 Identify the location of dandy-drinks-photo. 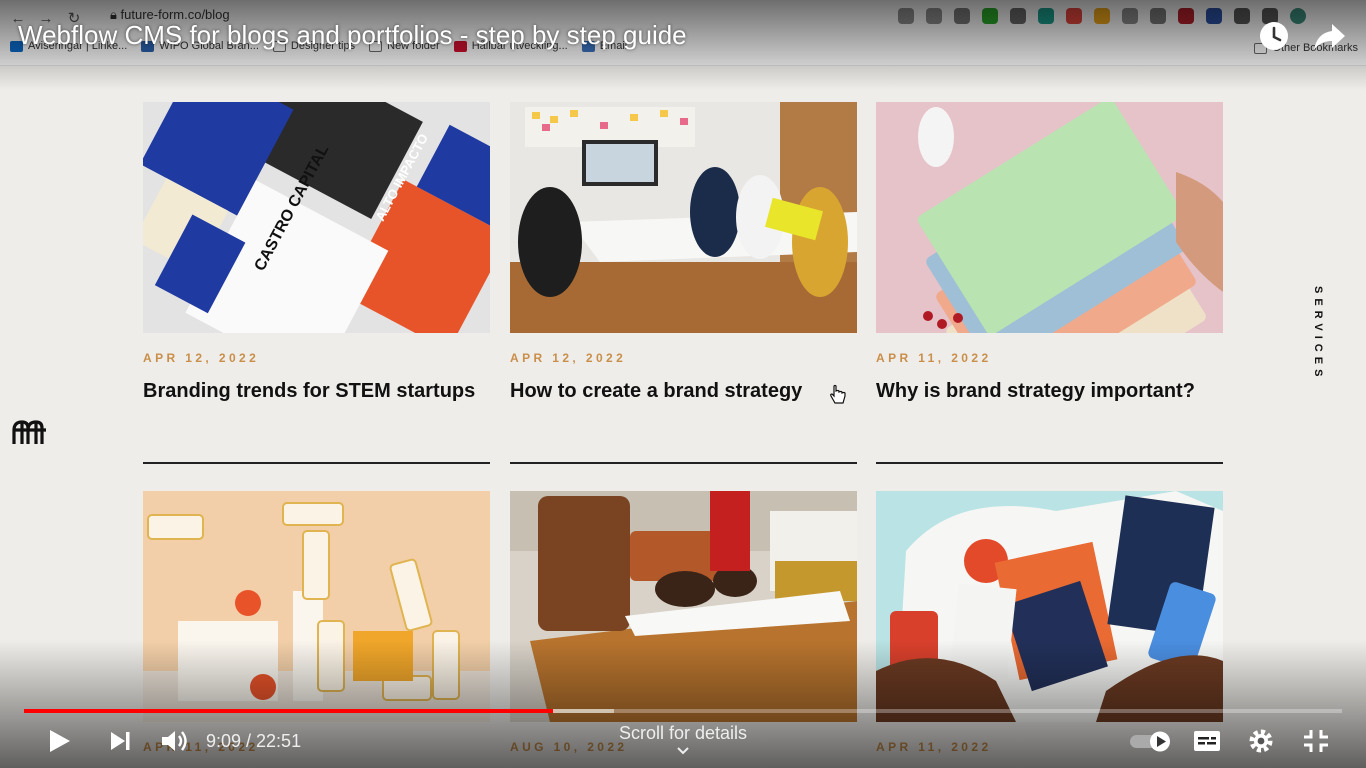
(316, 606).